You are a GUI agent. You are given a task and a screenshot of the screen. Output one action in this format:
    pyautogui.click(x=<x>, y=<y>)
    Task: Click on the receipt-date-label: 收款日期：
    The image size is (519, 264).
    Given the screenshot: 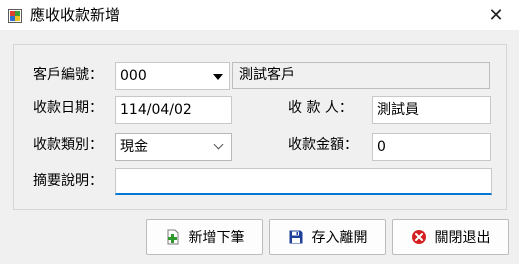 What is the action you would take?
    pyautogui.click(x=68, y=108)
    